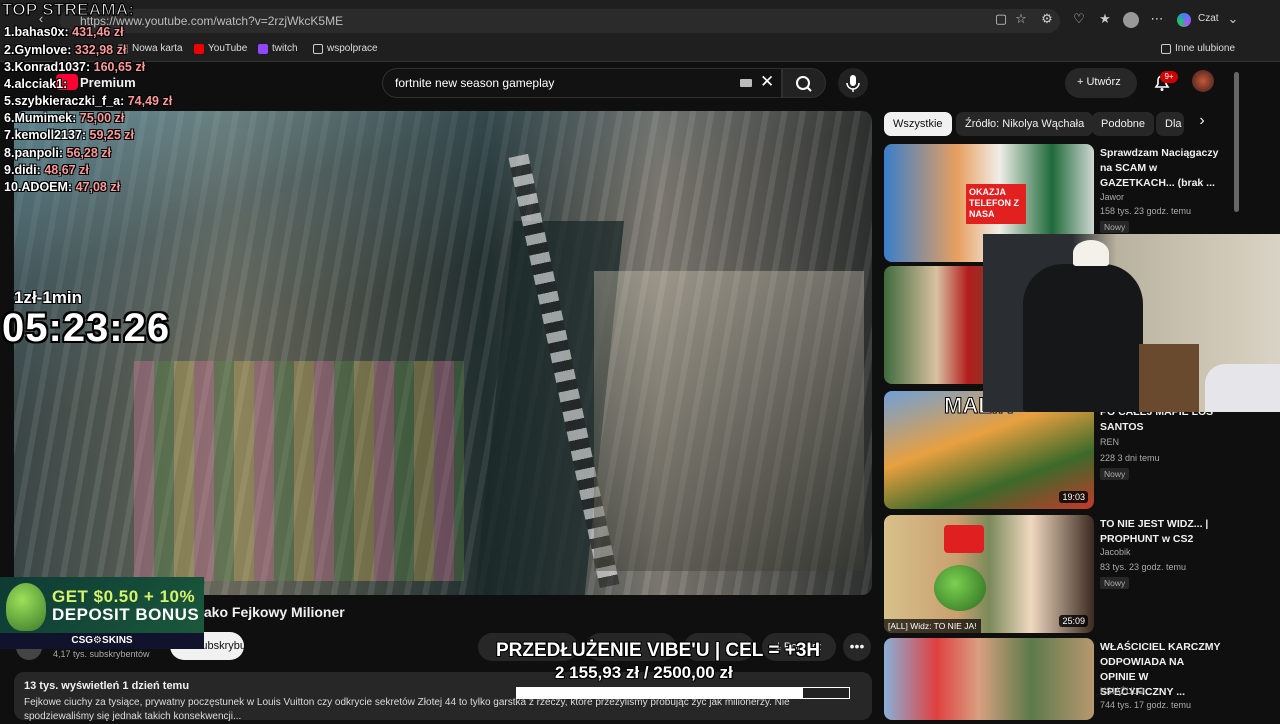 This screenshot has width=1280, height=724. What do you see at coordinates (1169, 77) in the screenshot?
I see `notification-count-badge: 9+` at bounding box center [1169, 77].